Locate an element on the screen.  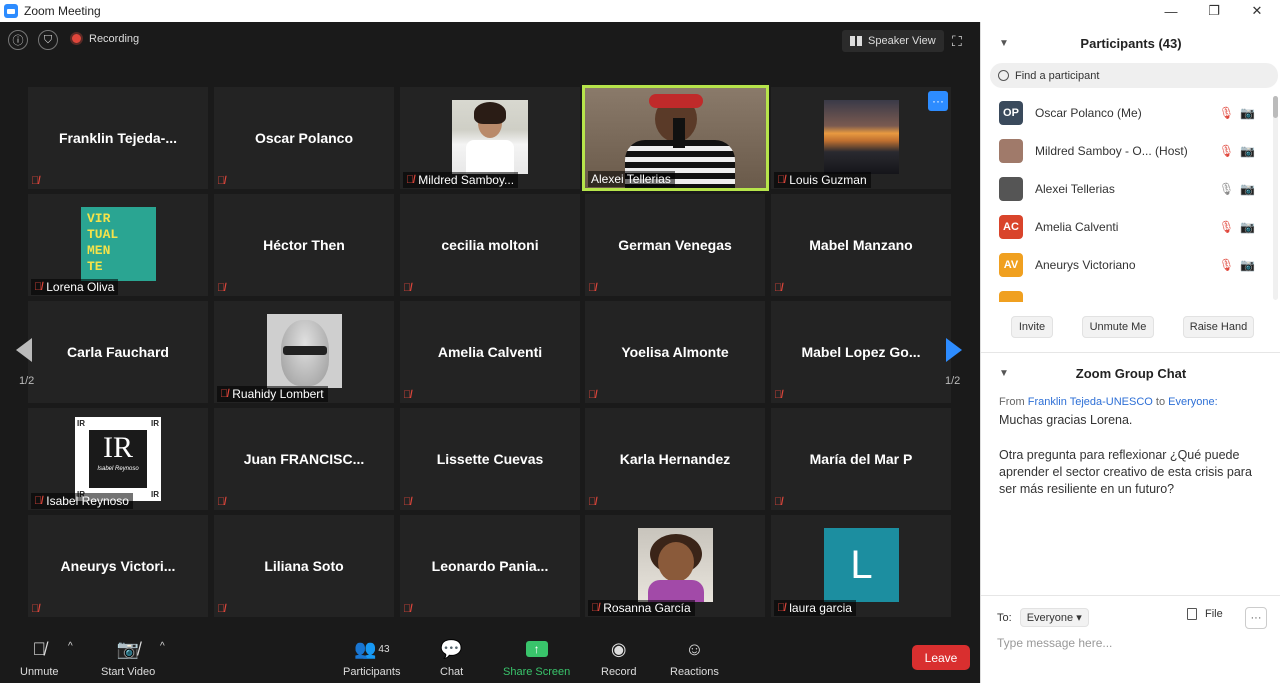
file-label: File is located at coordinates (1214, 614).